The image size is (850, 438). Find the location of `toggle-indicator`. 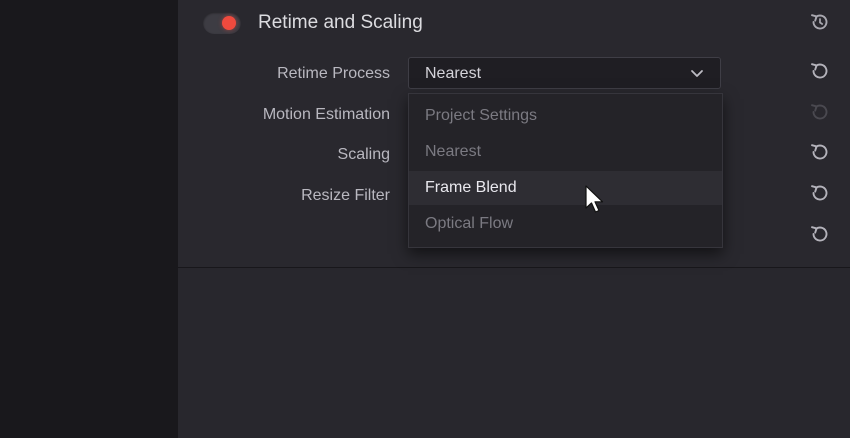

toggle-indicator is located at coordinates (229, 23).